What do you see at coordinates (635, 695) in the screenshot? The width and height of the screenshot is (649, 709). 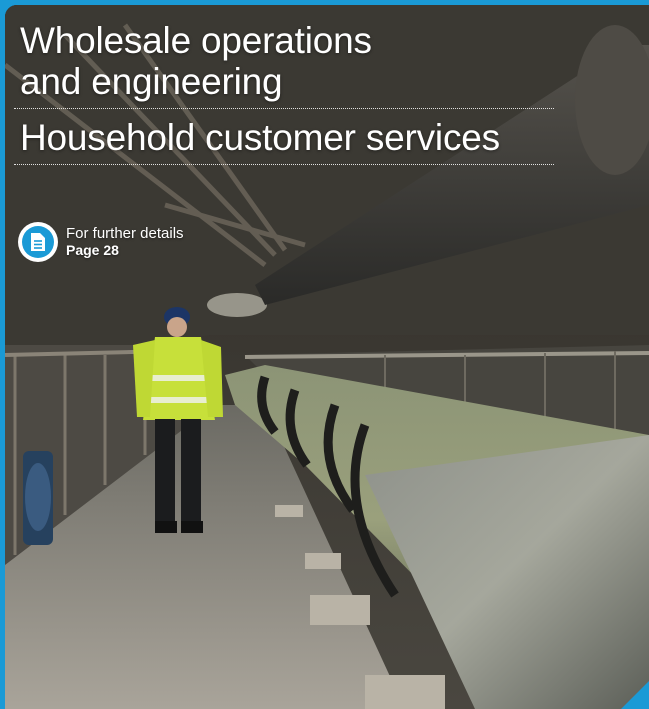 I see `corner-tab` at bounding box center [635, 695].